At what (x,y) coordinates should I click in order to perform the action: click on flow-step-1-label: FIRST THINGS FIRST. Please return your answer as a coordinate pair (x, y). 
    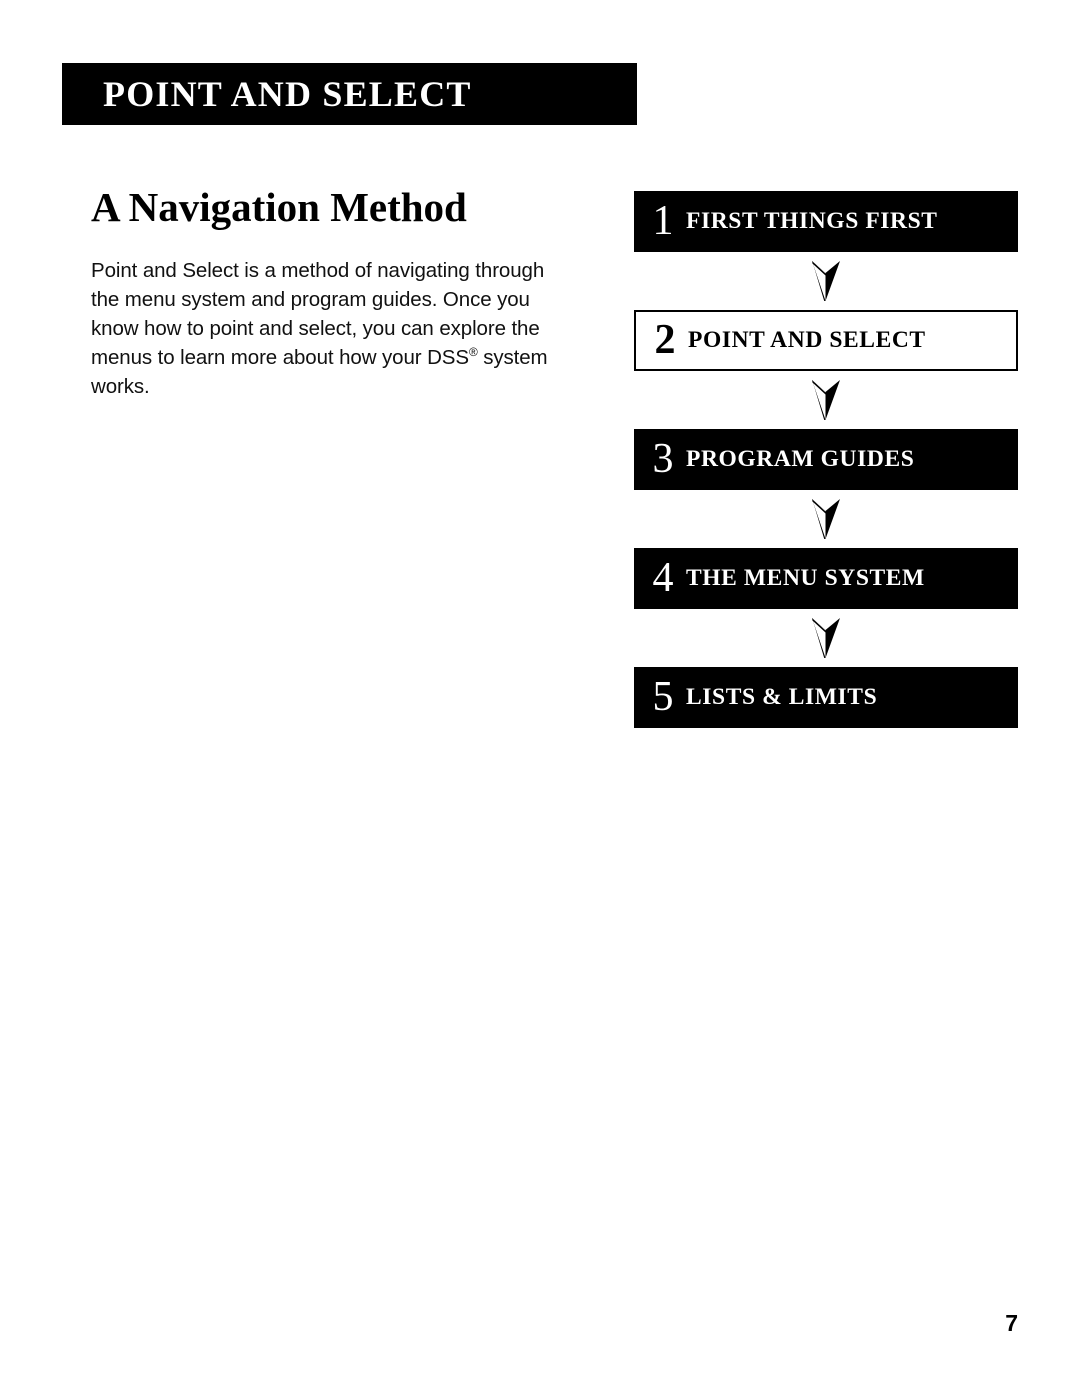
    Looking at the image, I should click on (812, 220).